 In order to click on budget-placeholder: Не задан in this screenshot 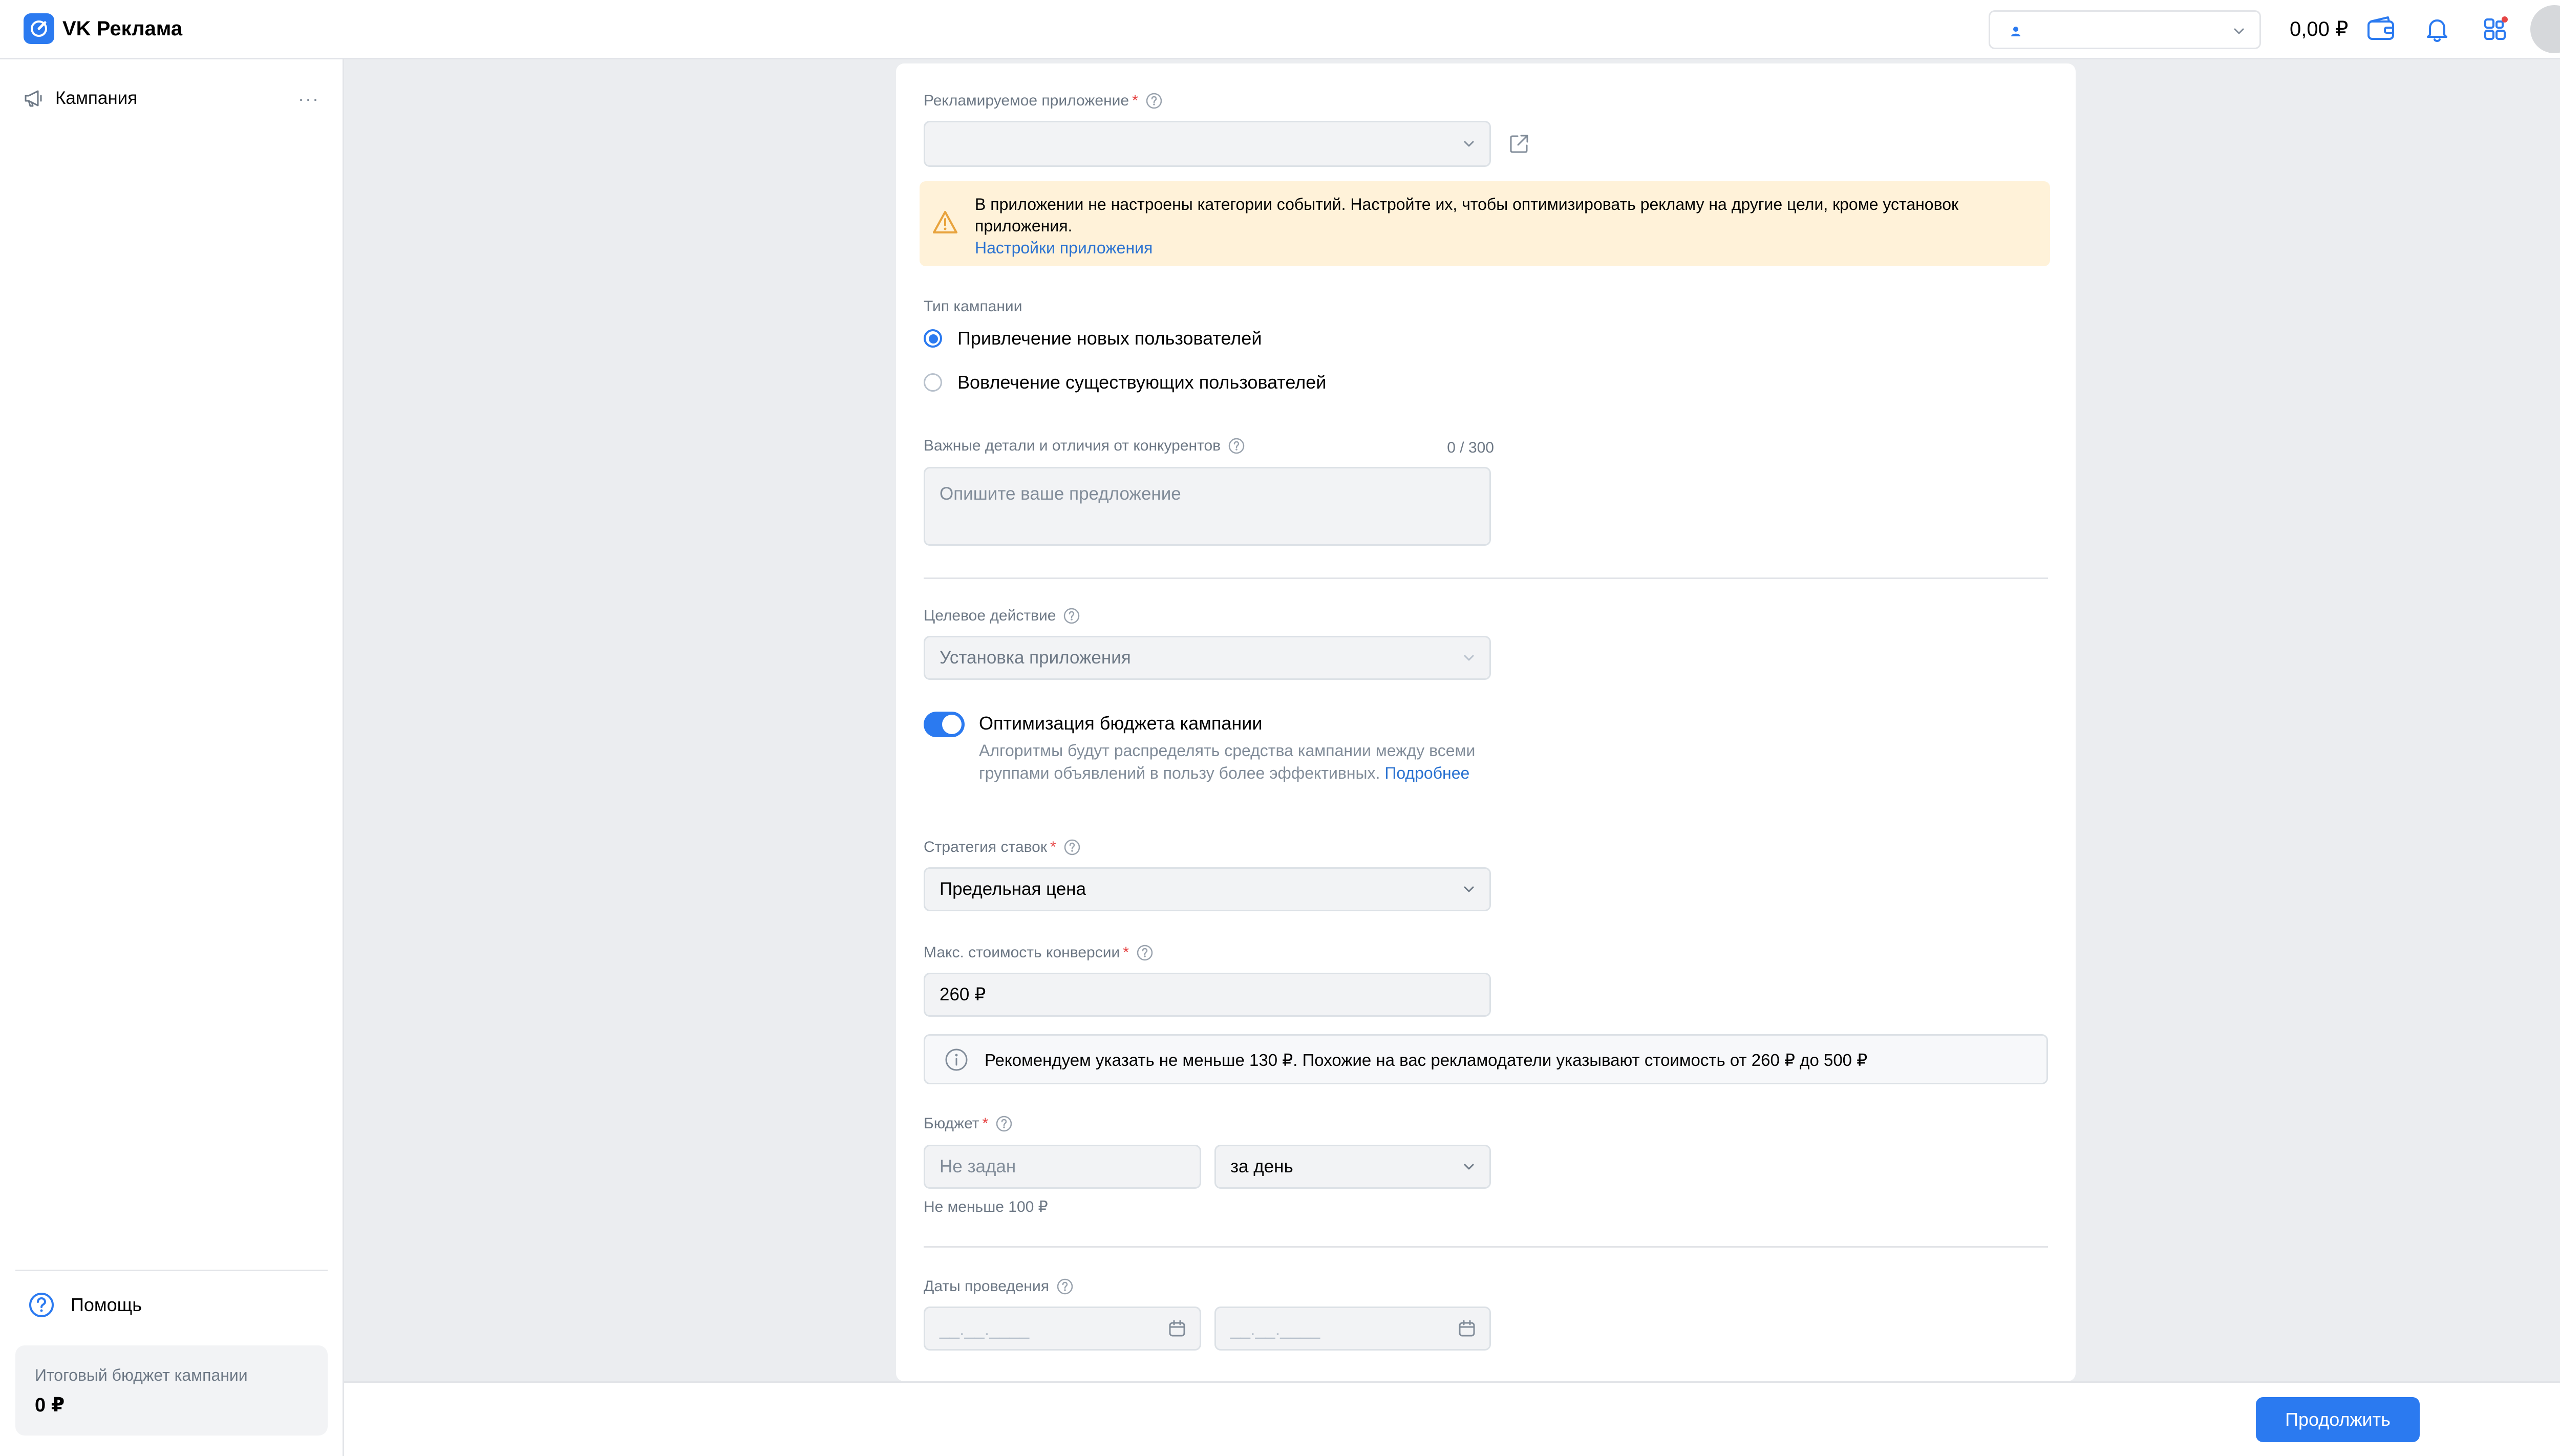, I will do `click(978, 1167)`.